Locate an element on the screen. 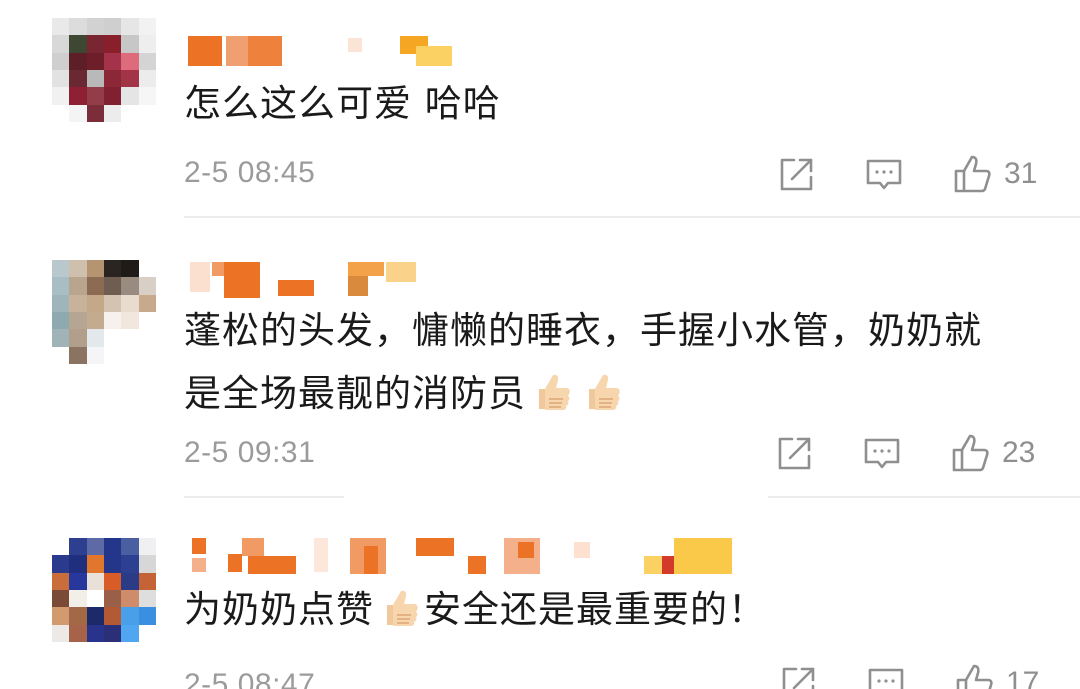  comment-text-line: 蓬松的头发，慵懒的睡衣，手握小水管，奶奶就 is located at coordinates (583, 330).